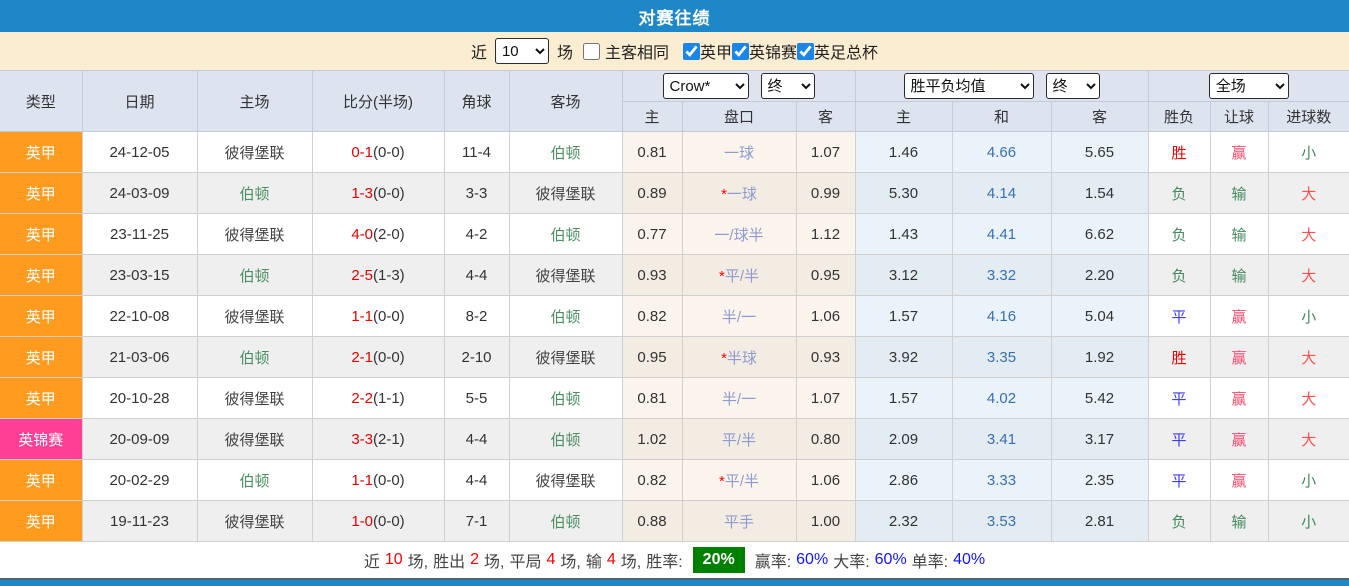 The height and width of the screenshot is (586, 1349). What do you see at coordinates (903, 480) in the screenshot?
I see `mean-home-cell: 2.86` at bounding box center [903, 480].